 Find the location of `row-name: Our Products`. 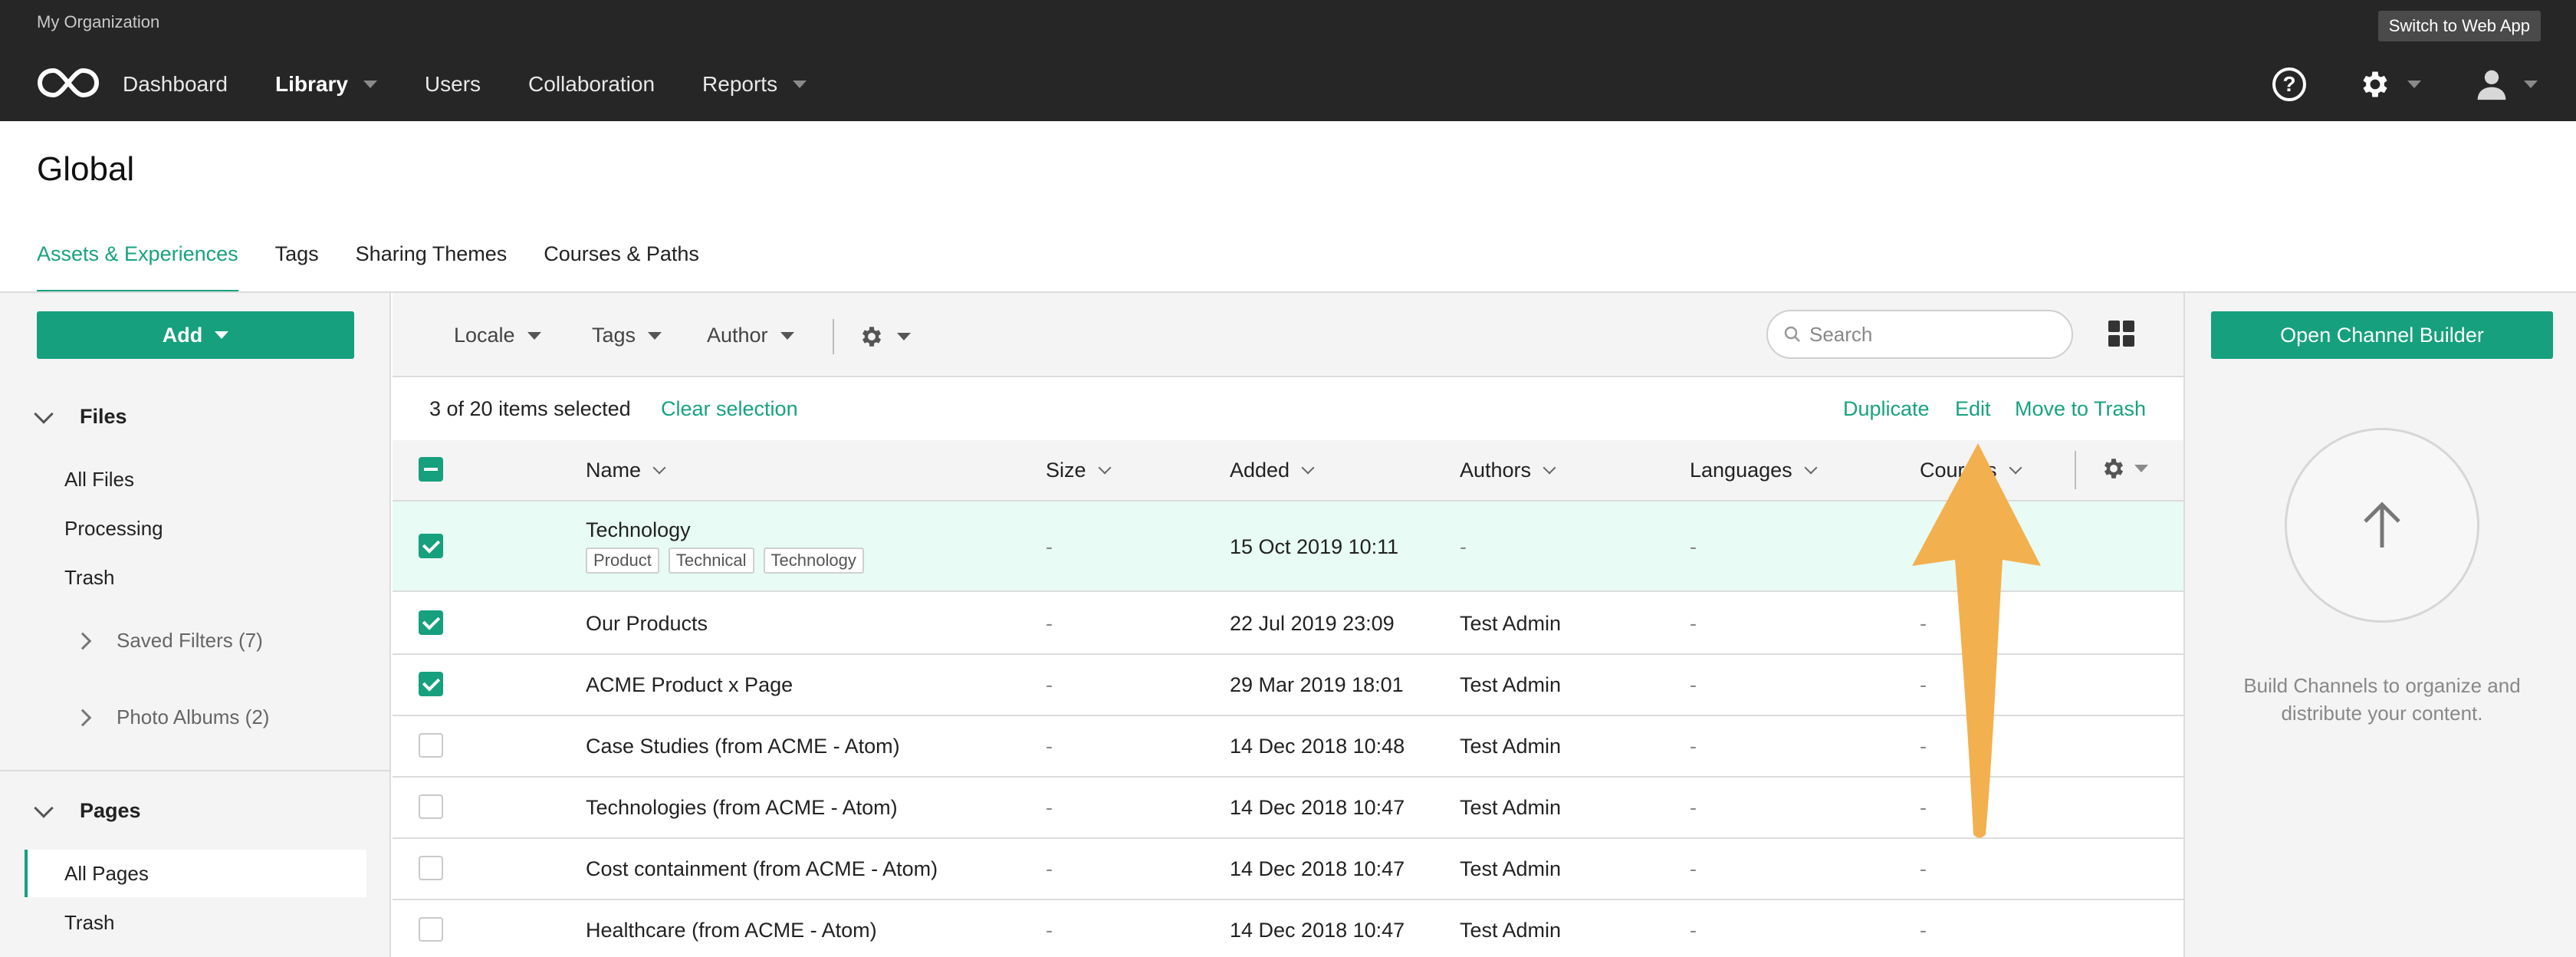

row-name: Our Products is located at coordinates (647, 624).